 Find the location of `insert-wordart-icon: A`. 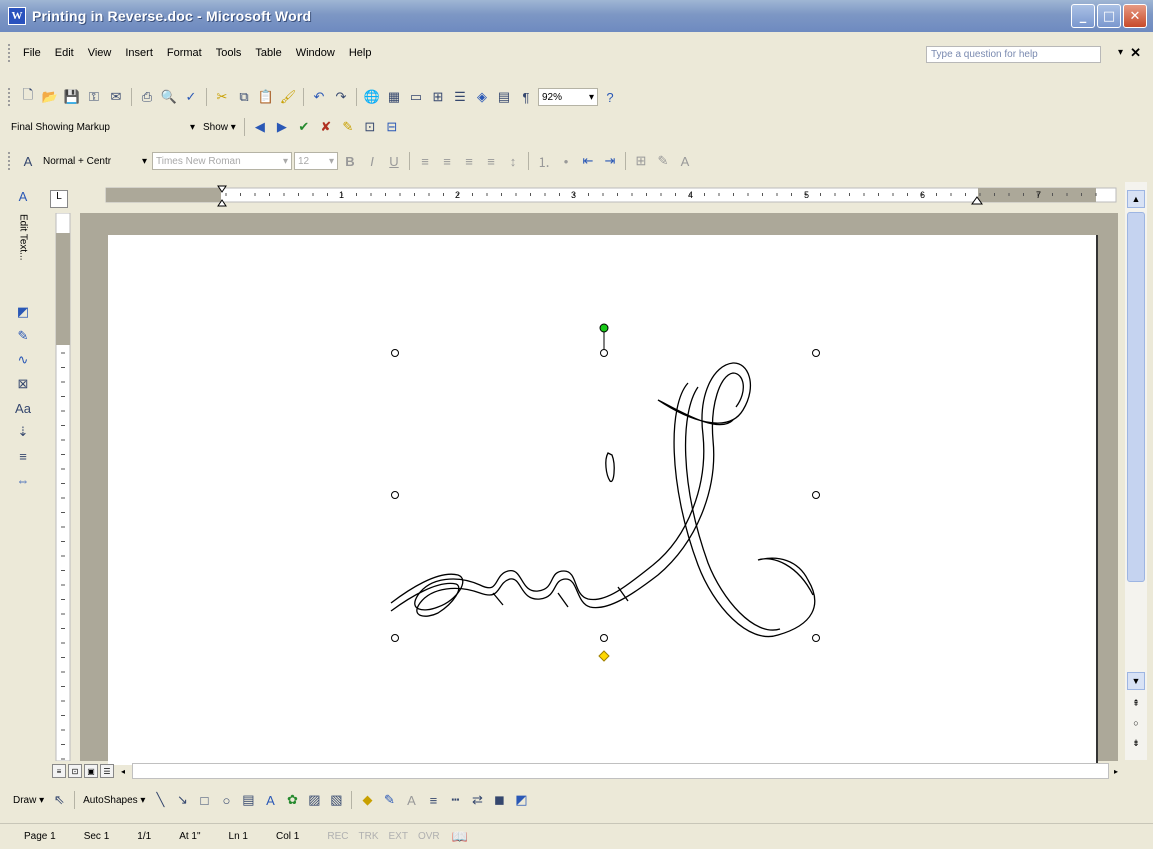

insert-wordart-icon: A is located at coordinates (270, 800).